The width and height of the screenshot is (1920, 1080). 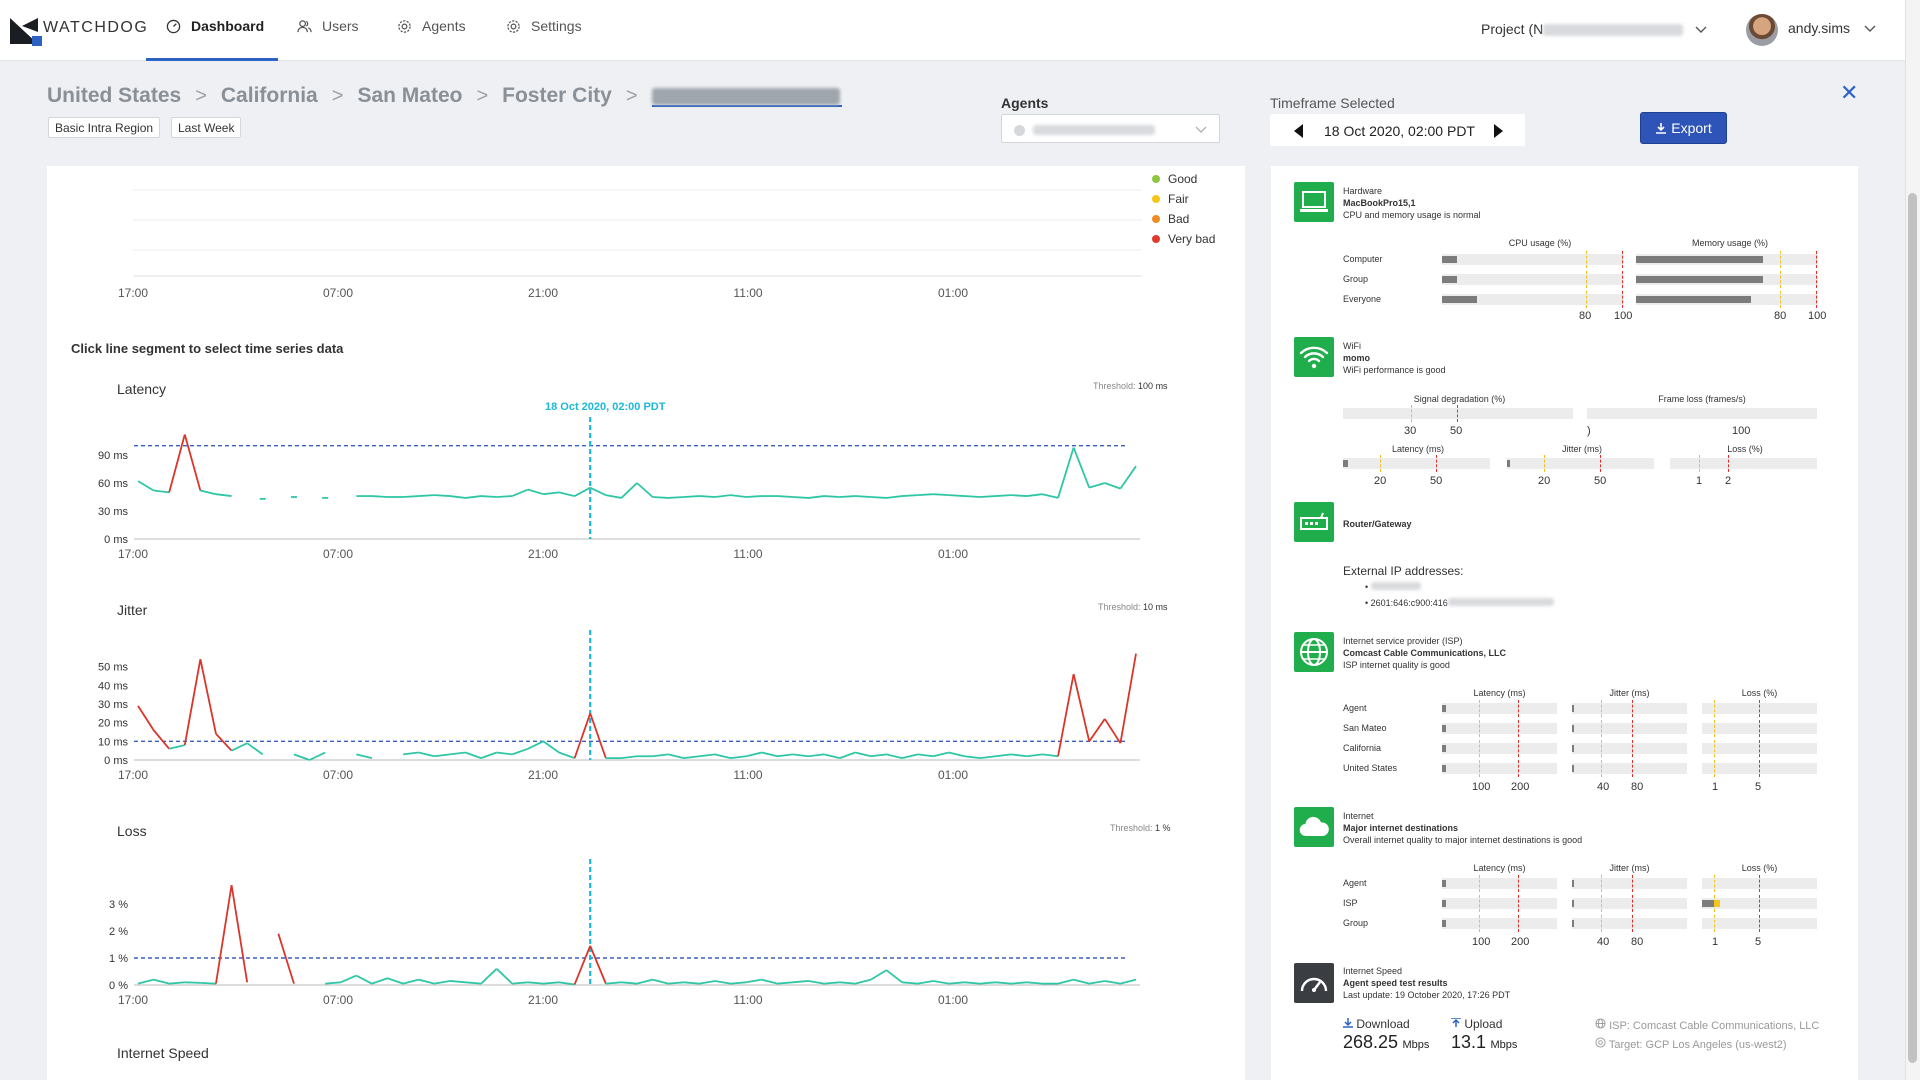 What do you see at coordinates (25, 30) in the screenshot?
I see `watchdog-logo-icon` at bounding box center [25, 30].